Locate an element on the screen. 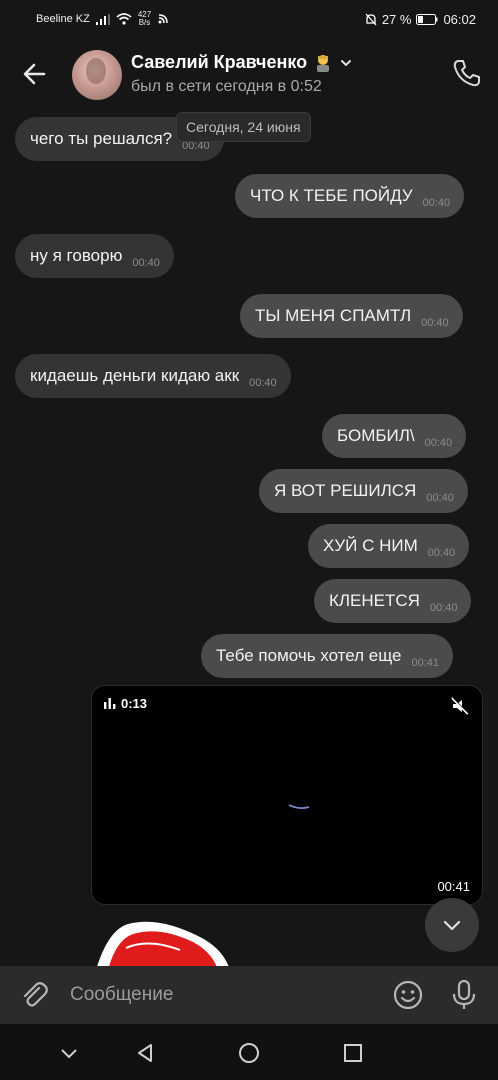 Image resolution: width=498 pixels, height=1080 pixels. scroll-to-bottom-button is located at coordinates (452, 925).